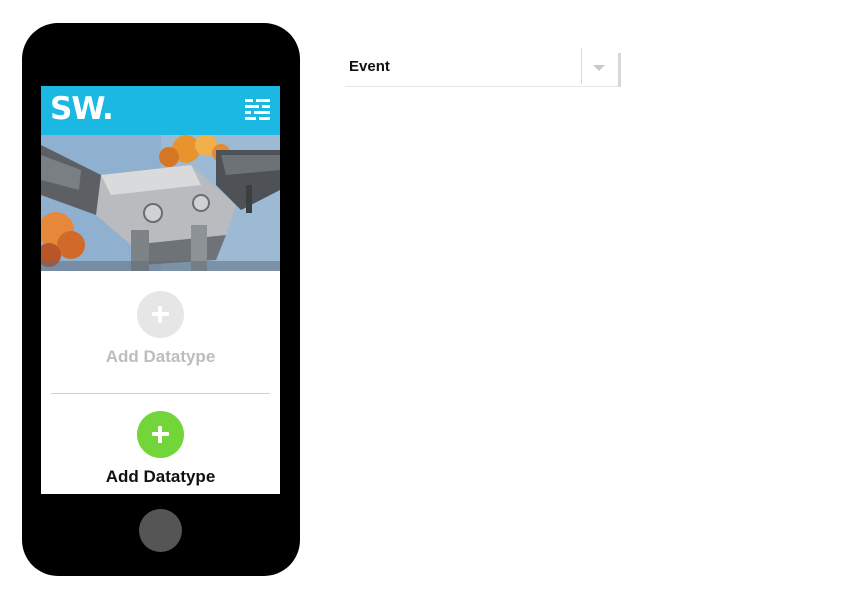 Image resolution: width=850 pixels, height=600 pixels. I want to click on select-edge, so click(619, 70).